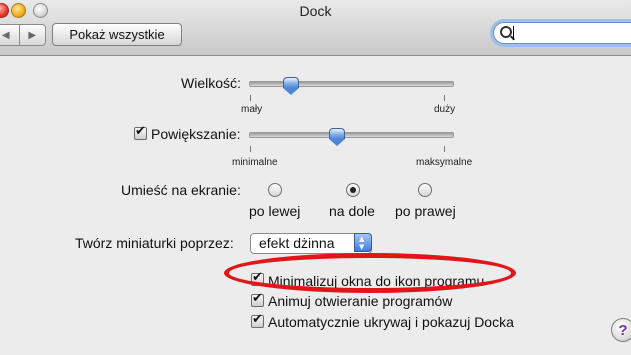  I want to click on size-slider-track, so click(351, 84).